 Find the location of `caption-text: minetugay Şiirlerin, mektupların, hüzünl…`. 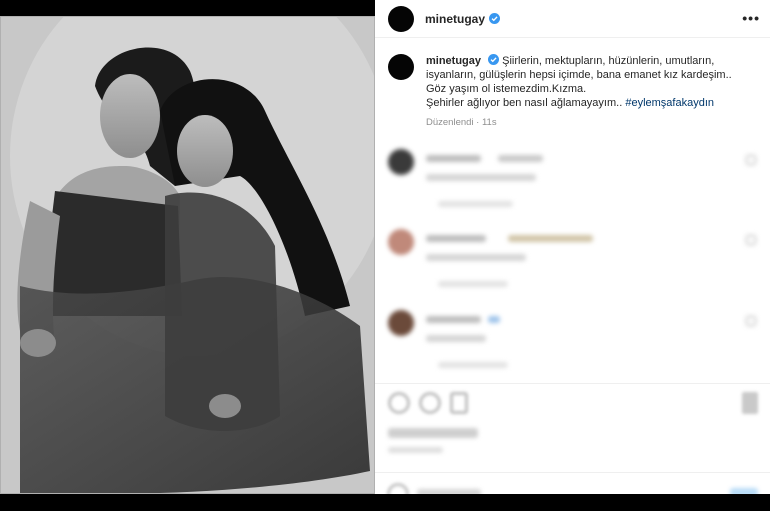

caption-text: minetugay Şiirlerin, mektupların, hüzünl… is located at coordinates (591, 92).